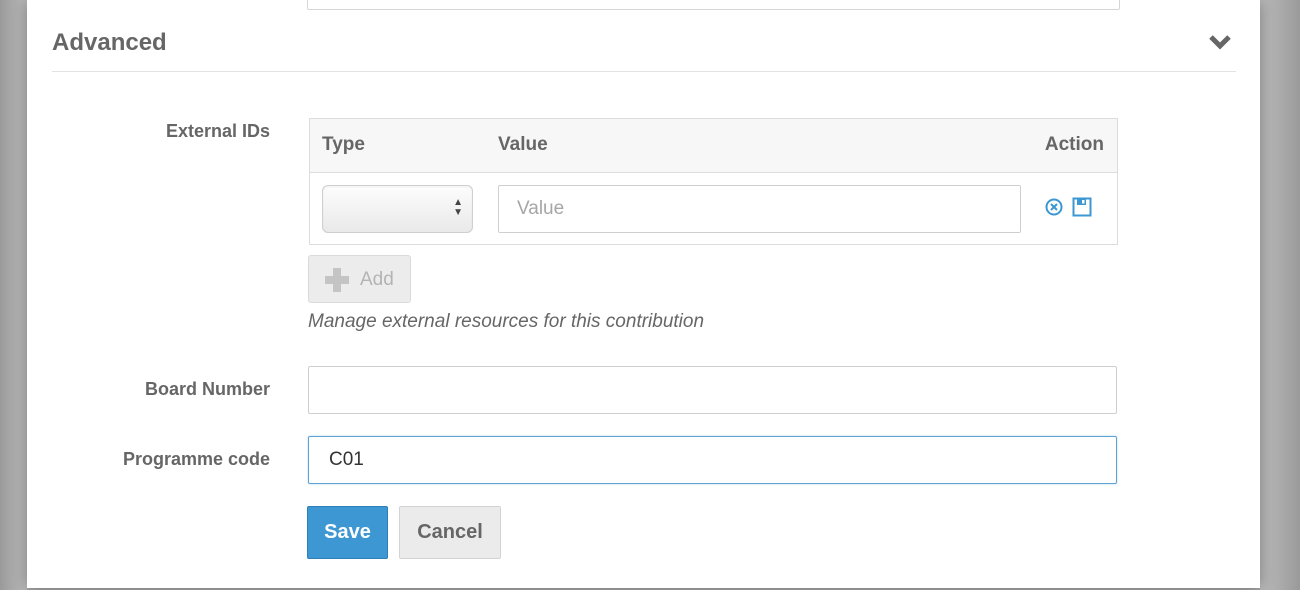 The image size is (1300, 590). Describe the element at coordinates (450, 532) in the screenshot. I see `cancel-button: Cancel` at that location.